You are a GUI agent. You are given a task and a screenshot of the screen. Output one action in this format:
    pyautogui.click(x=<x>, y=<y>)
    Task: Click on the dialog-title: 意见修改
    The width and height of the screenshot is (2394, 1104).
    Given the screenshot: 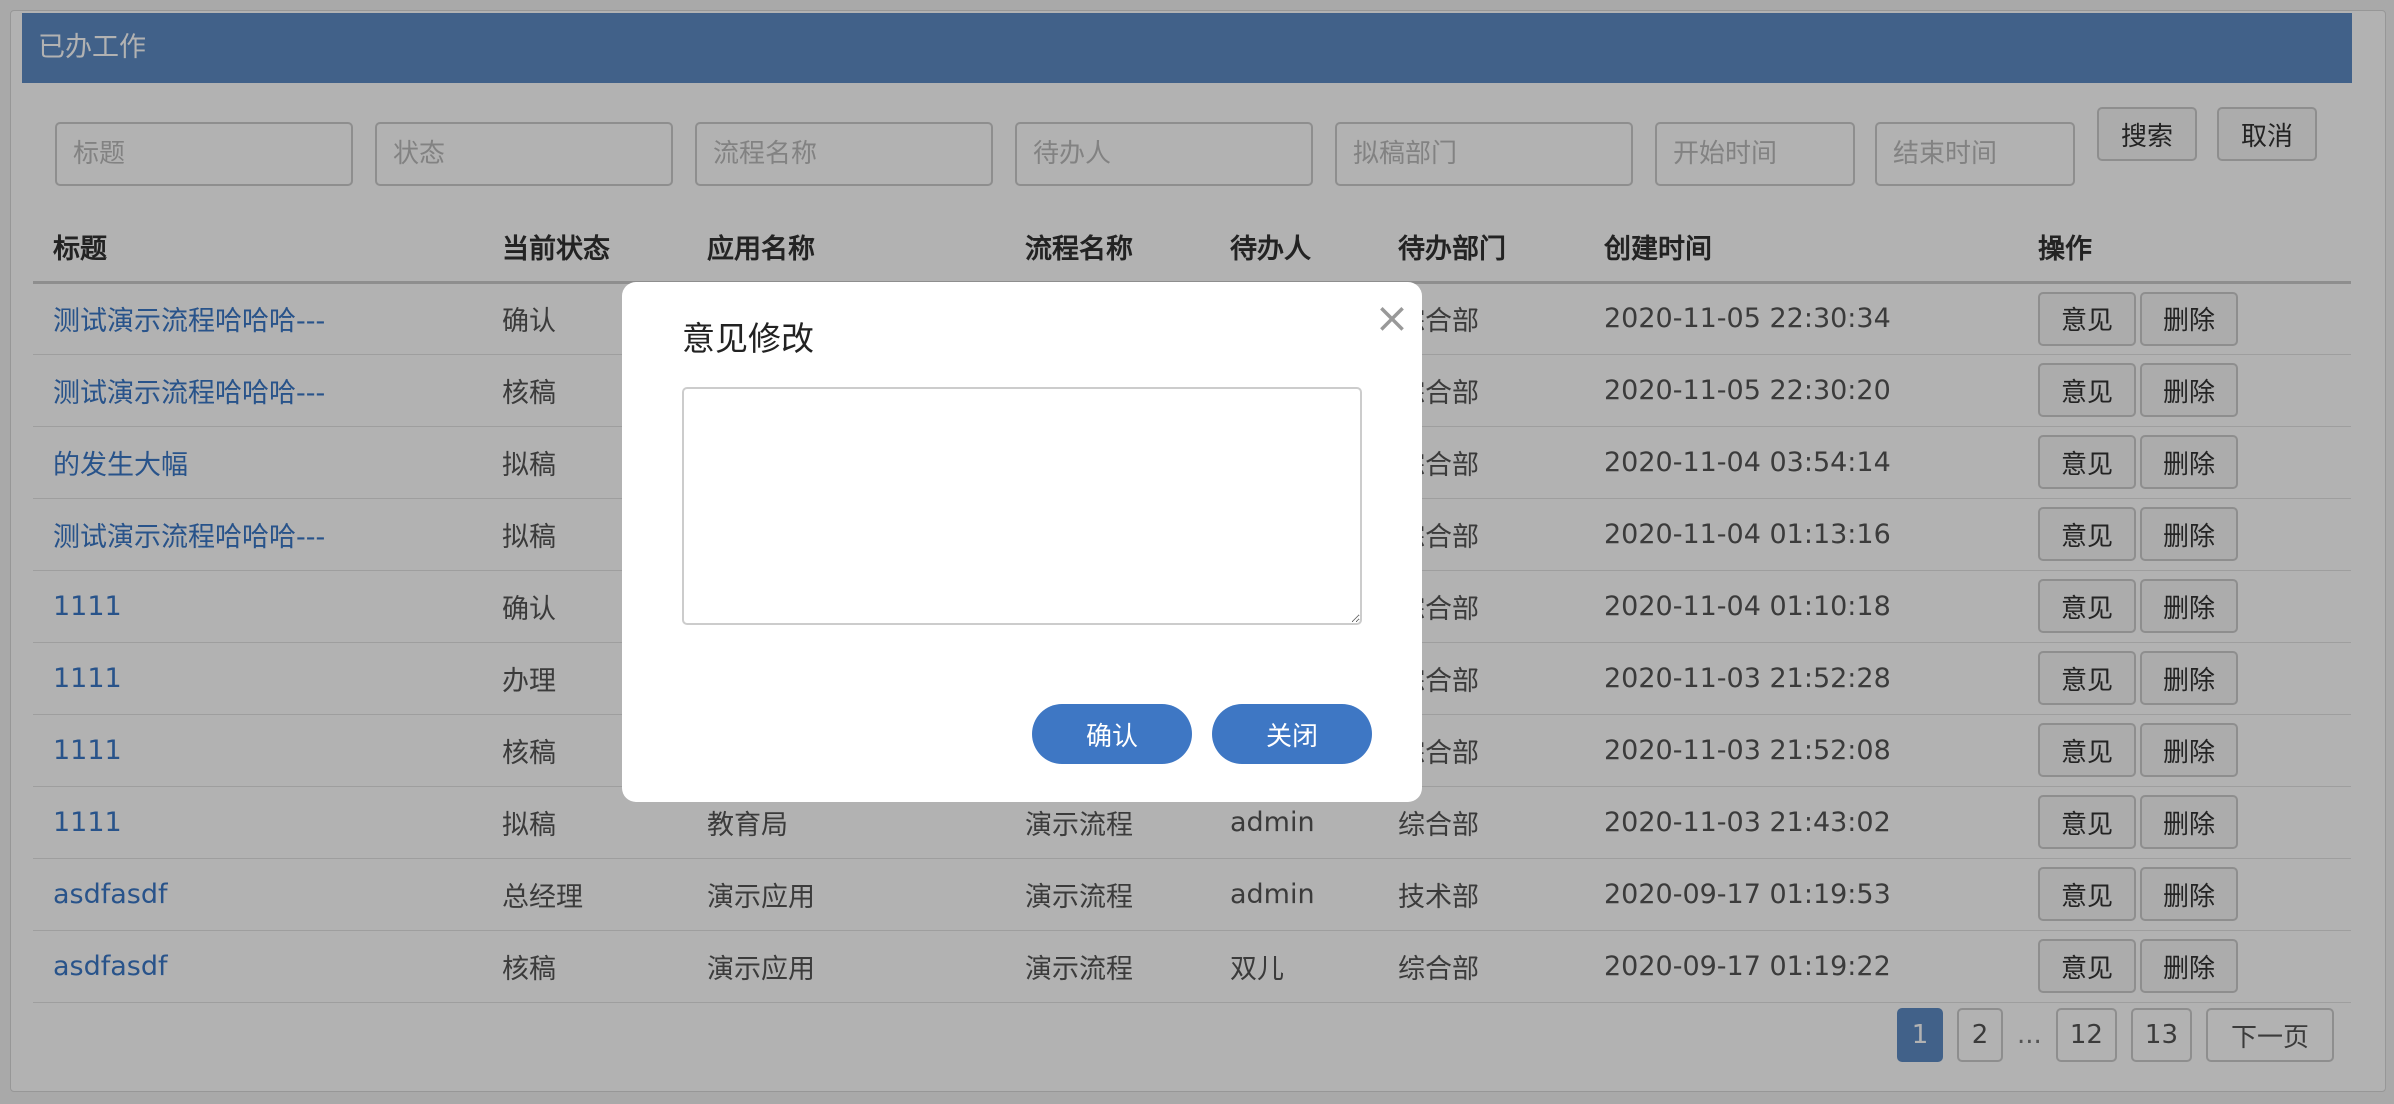 What is the action you would take?
    pyautogui.click(x=748, y=338)
    